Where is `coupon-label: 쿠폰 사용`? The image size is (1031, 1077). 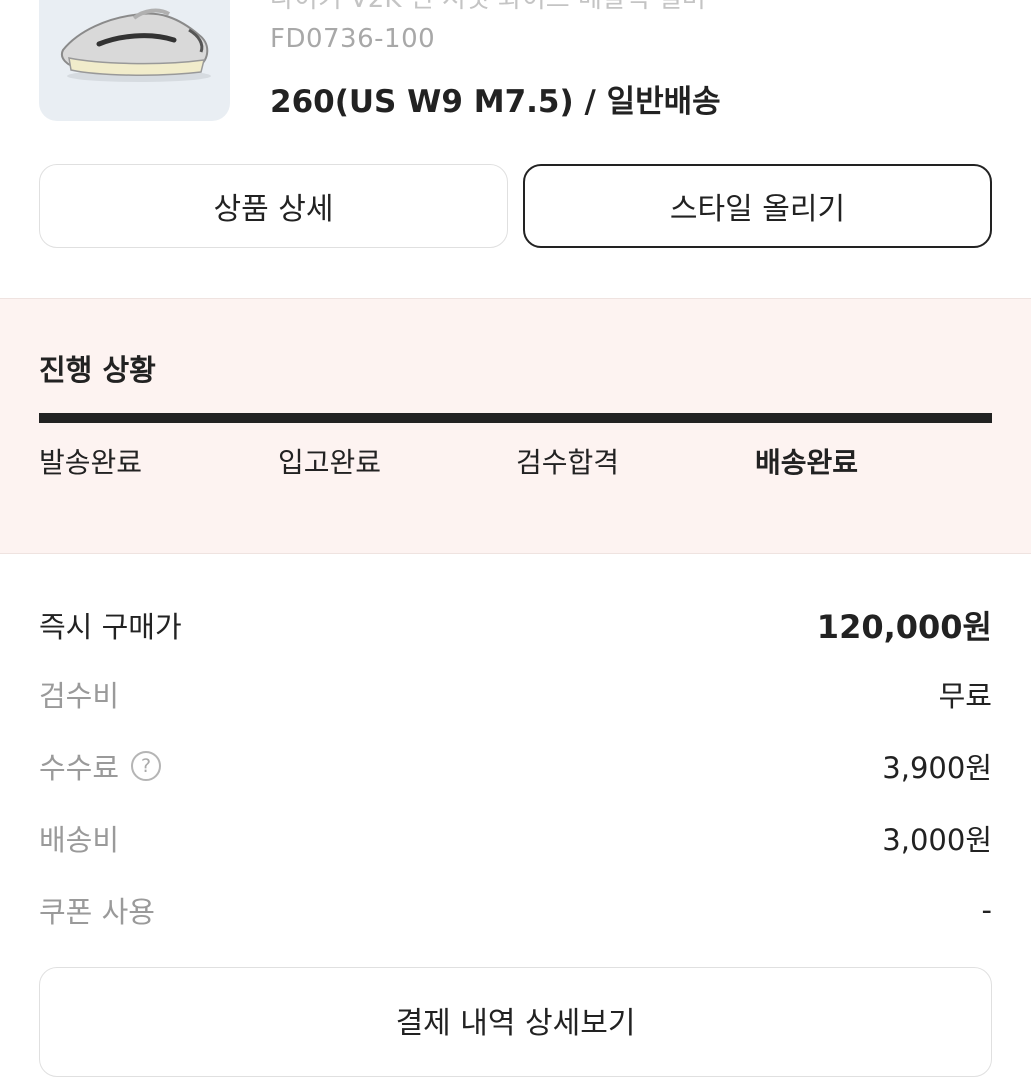 coupon-label: 쿠폰 사용 is located at coordinates (97, 912).